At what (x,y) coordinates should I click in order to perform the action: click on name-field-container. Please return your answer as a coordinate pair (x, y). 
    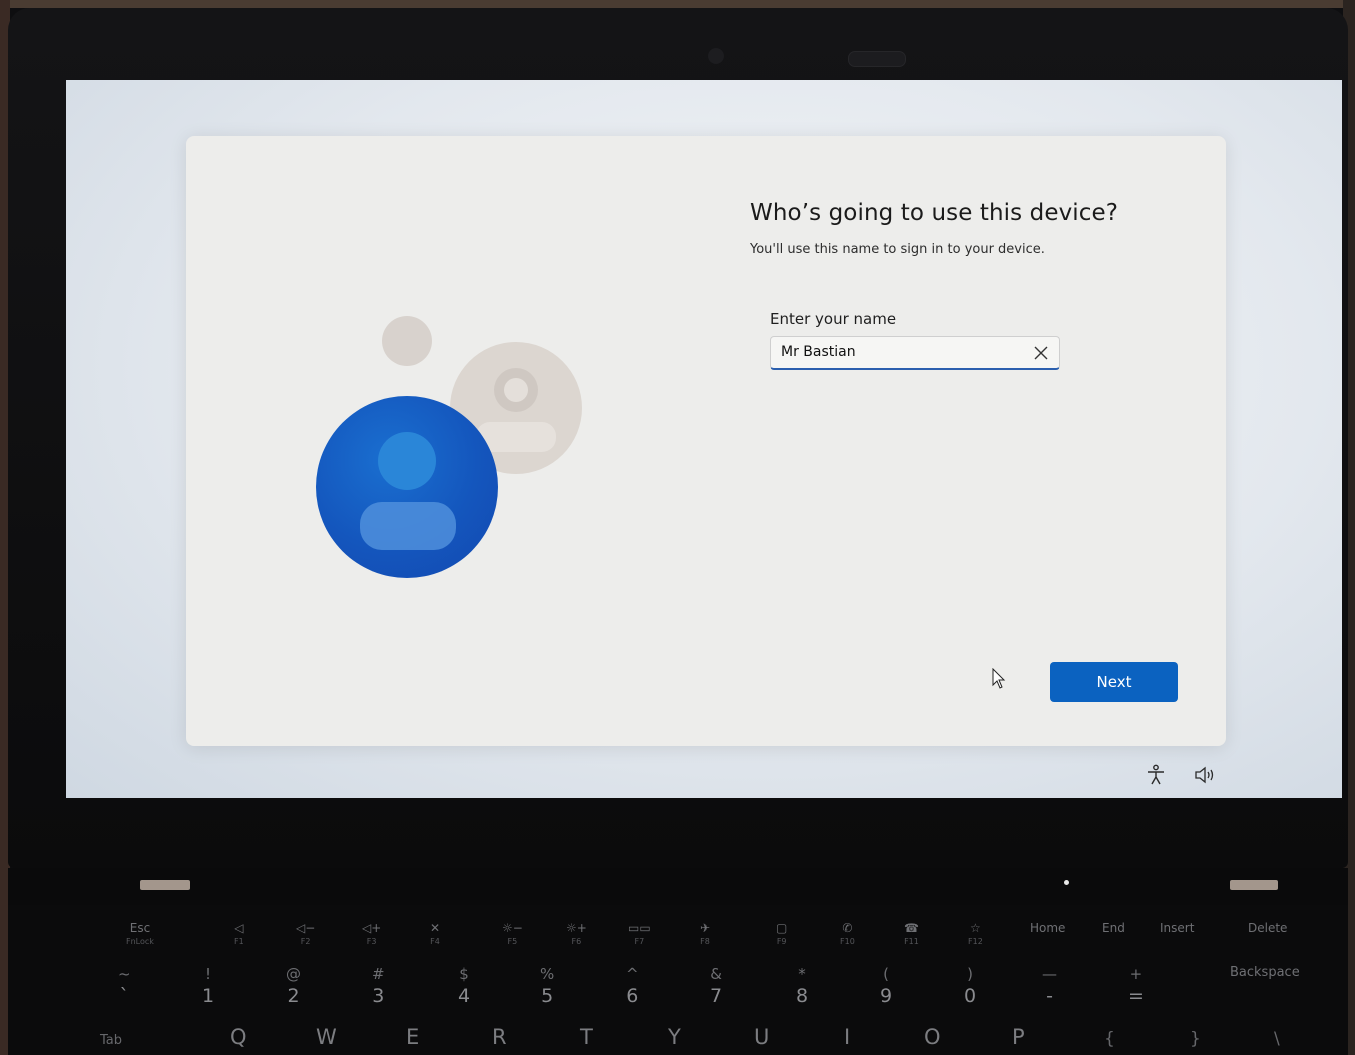
    Looking at the image, I should click on (915, 353).